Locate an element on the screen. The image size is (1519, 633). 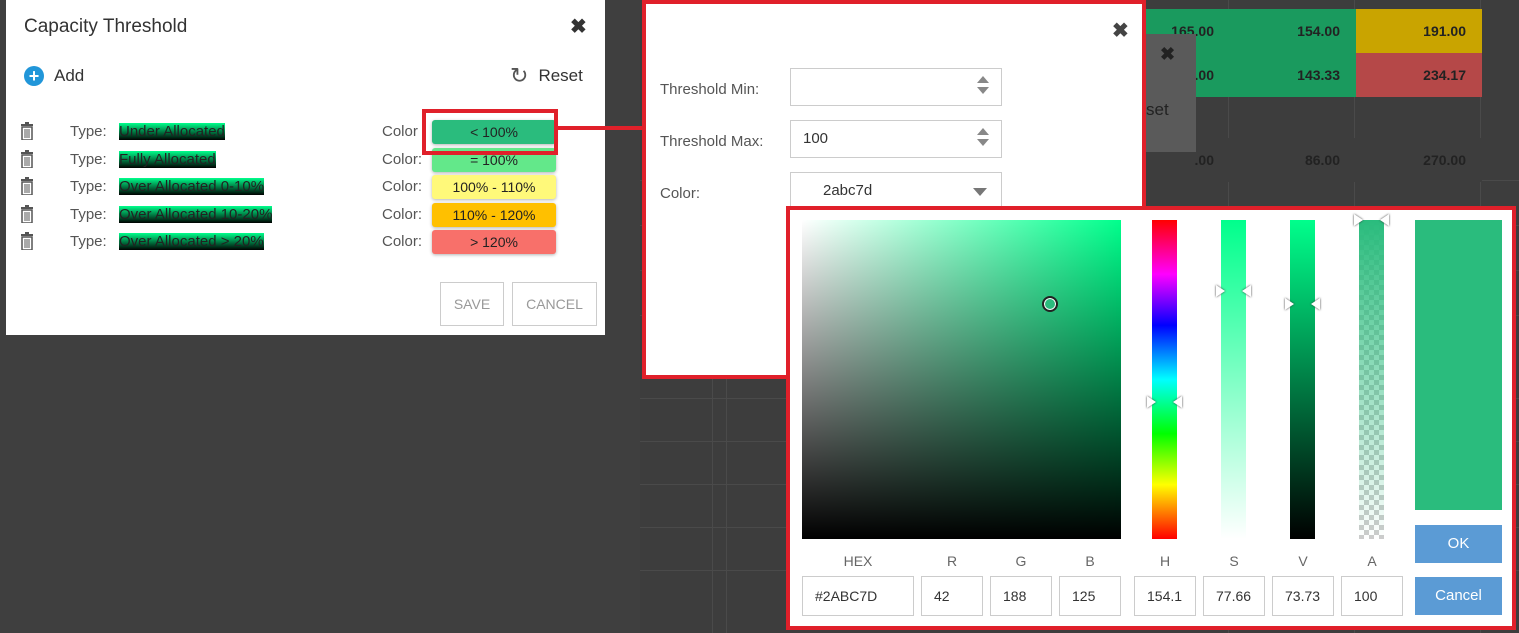
plus-circle-icon: + is located at coordinates (34, 76).